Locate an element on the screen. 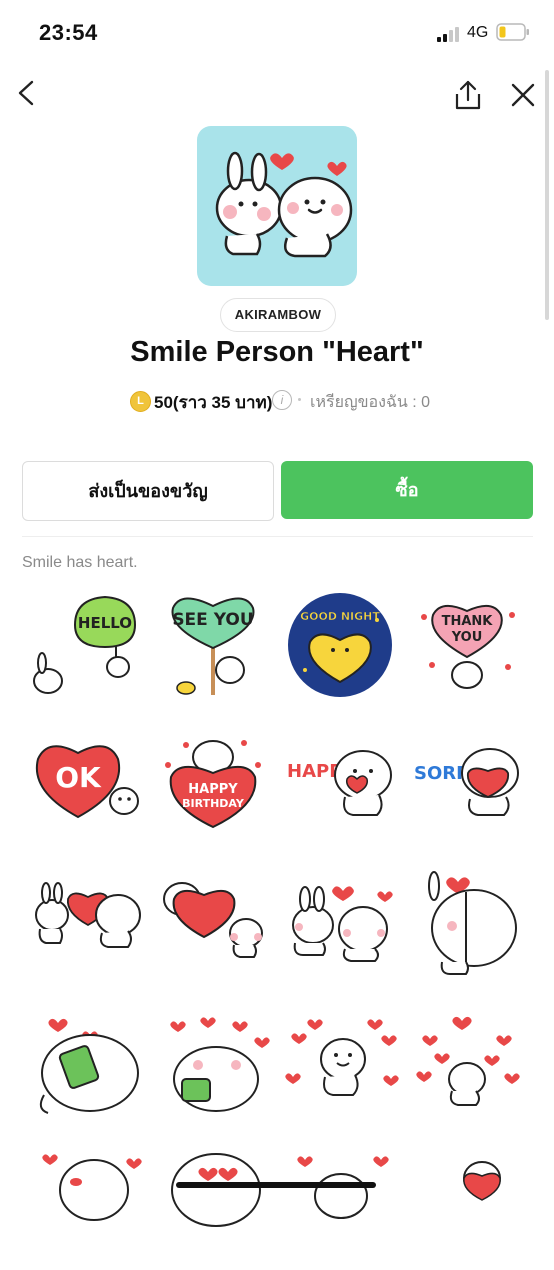  sticker-bunny-heart is located at coordinates (87, 932).